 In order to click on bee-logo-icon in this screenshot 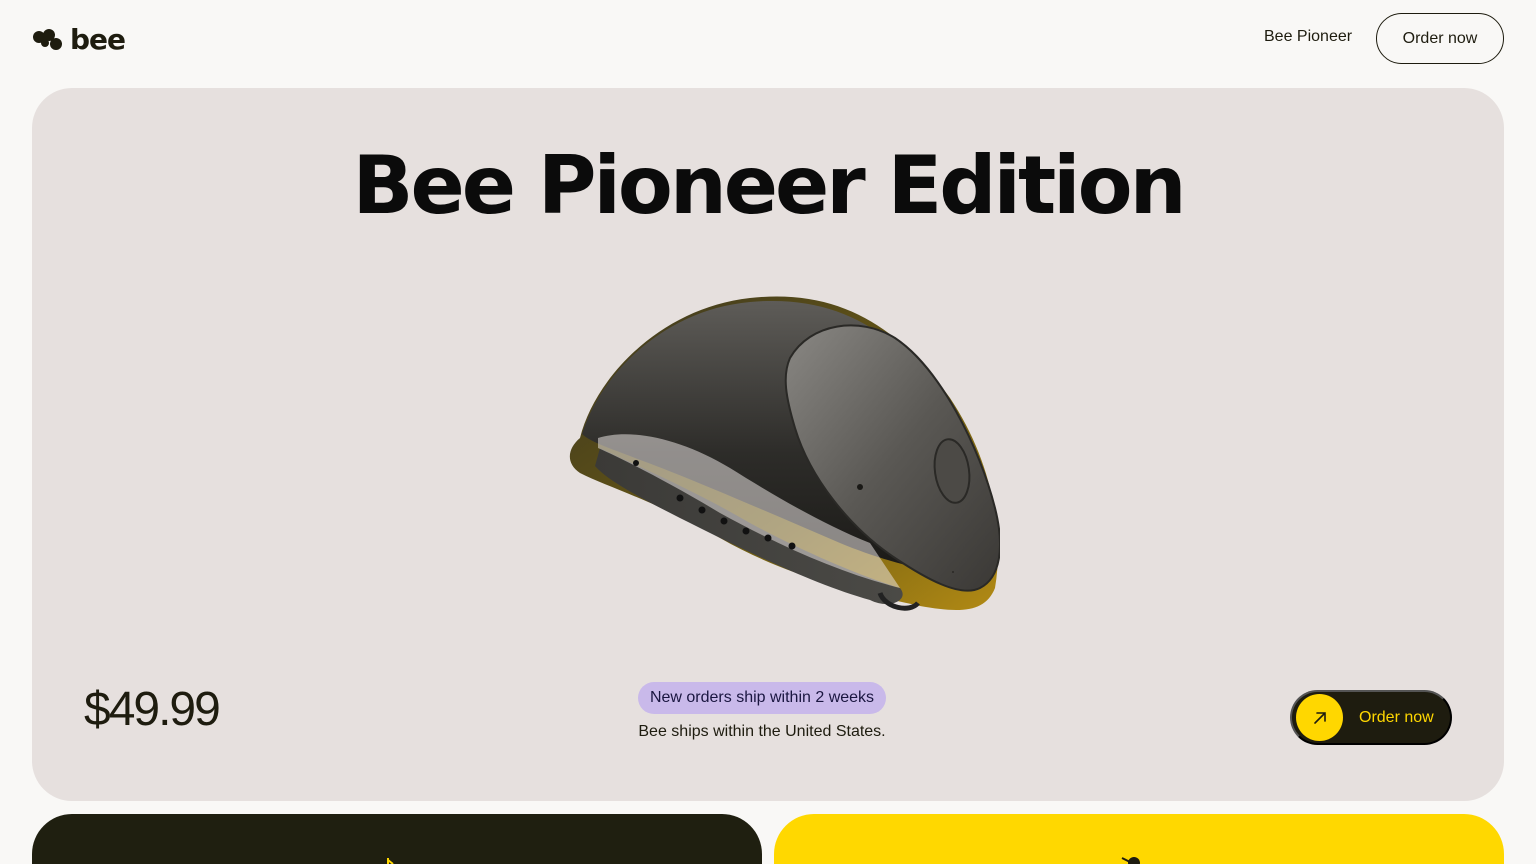, I will do `click(47, 39)`.